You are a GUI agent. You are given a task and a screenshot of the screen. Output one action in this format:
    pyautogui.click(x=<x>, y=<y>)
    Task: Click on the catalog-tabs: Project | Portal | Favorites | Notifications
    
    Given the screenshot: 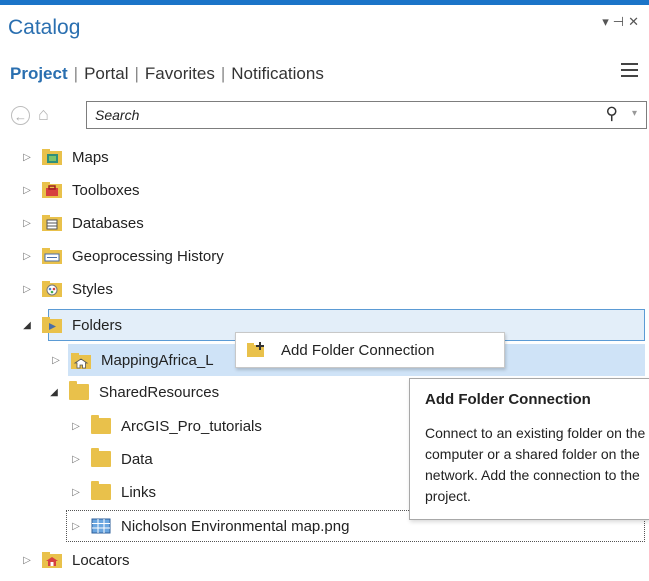 What is the action you would take?
    pyautogui.click(x=167, y=74)
    